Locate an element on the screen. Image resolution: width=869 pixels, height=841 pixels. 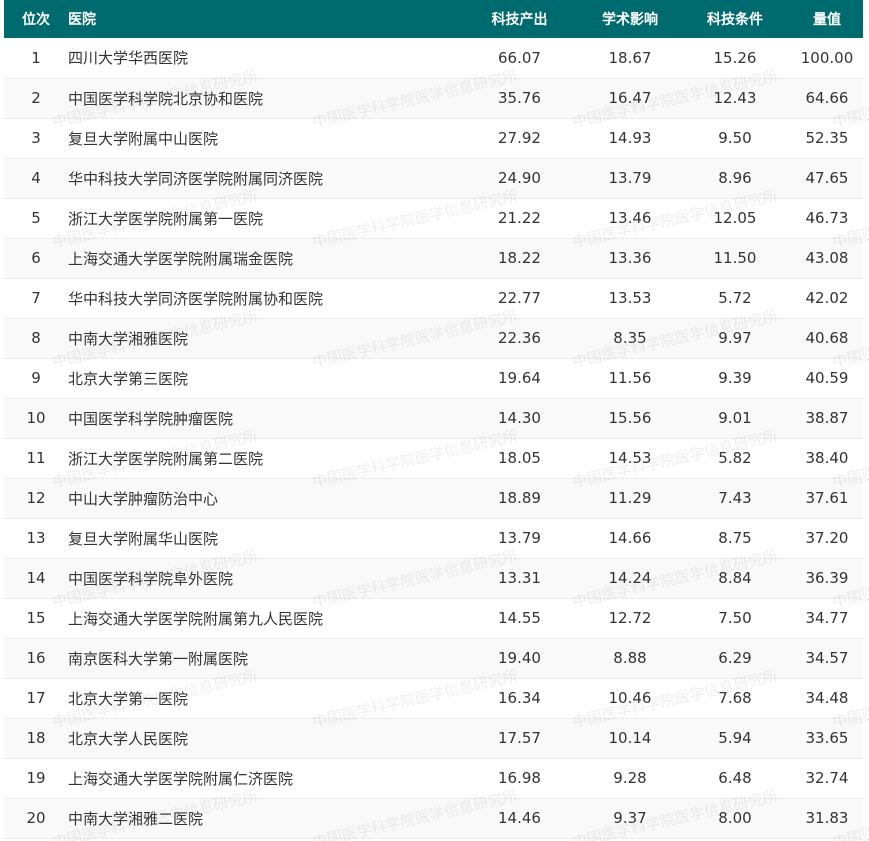
table-row: 11 浙江大学医学院附属第二医院 18.05 14.53 5.82 38.40 is located at coordinates (433, 458).